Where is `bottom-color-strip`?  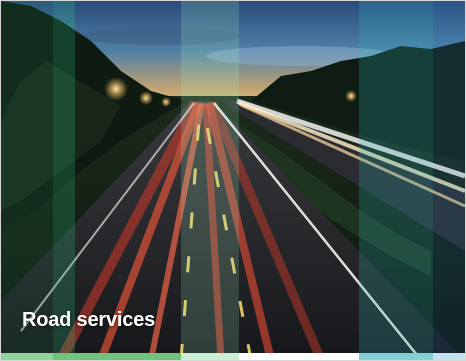
bottom-color-strip is located at coordinates (233, 356).